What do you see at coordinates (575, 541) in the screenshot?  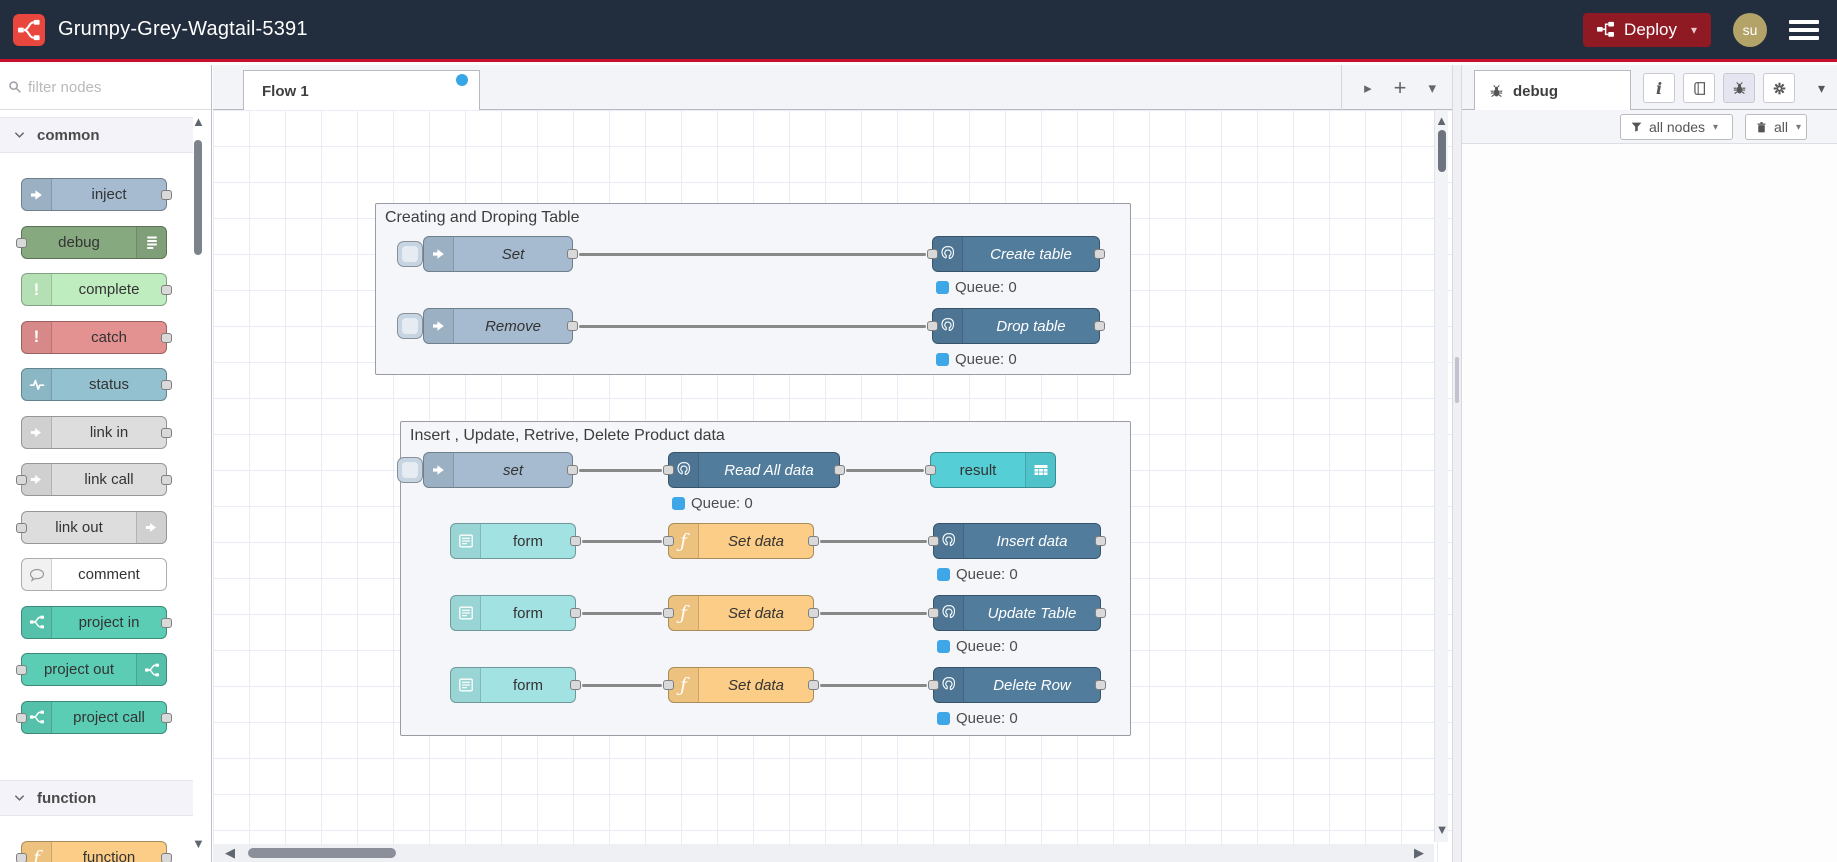 I see `form1-output-port` at bounding box center [575, 541].